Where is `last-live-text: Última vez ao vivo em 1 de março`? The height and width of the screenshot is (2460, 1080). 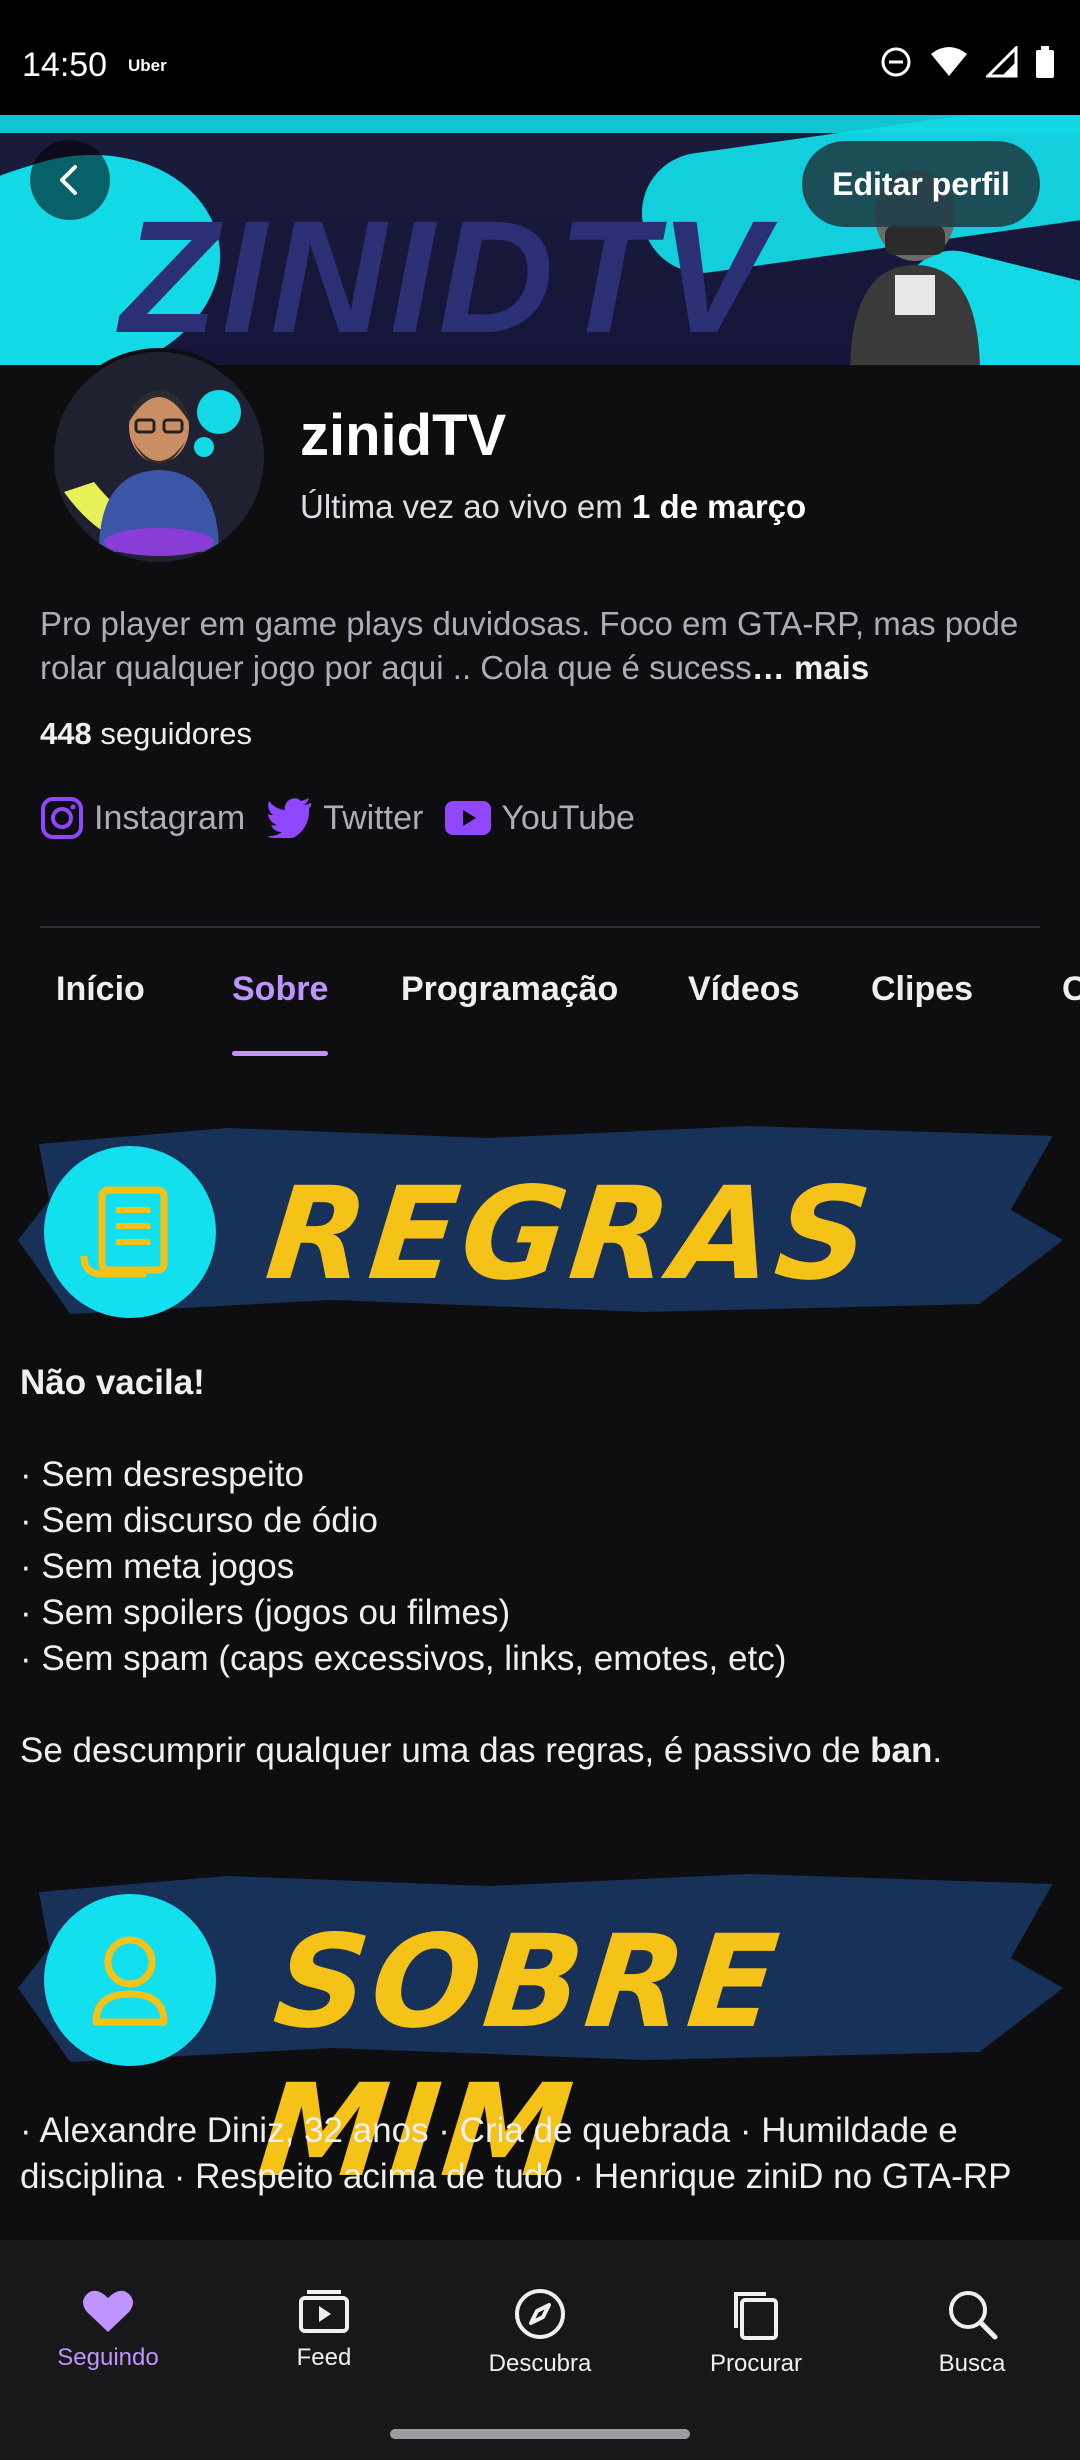
last-live-text: Última vez ao vivo em 1 de março is located at coordinates (553, 507).